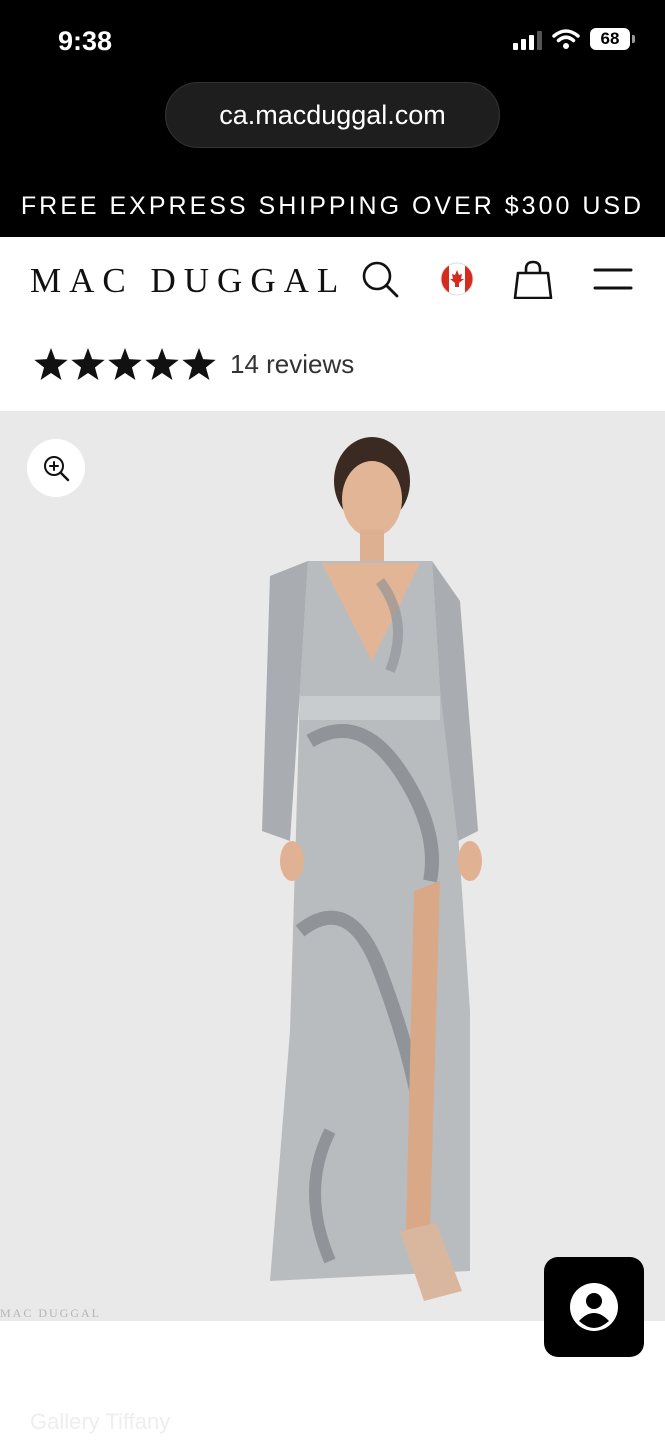 Image resolution: width=665 pixels, height=1440 pixels. What do you see at coordinates (380, 279) in the screenshot?
I see `search-icon` at bounding box center [380, 279].